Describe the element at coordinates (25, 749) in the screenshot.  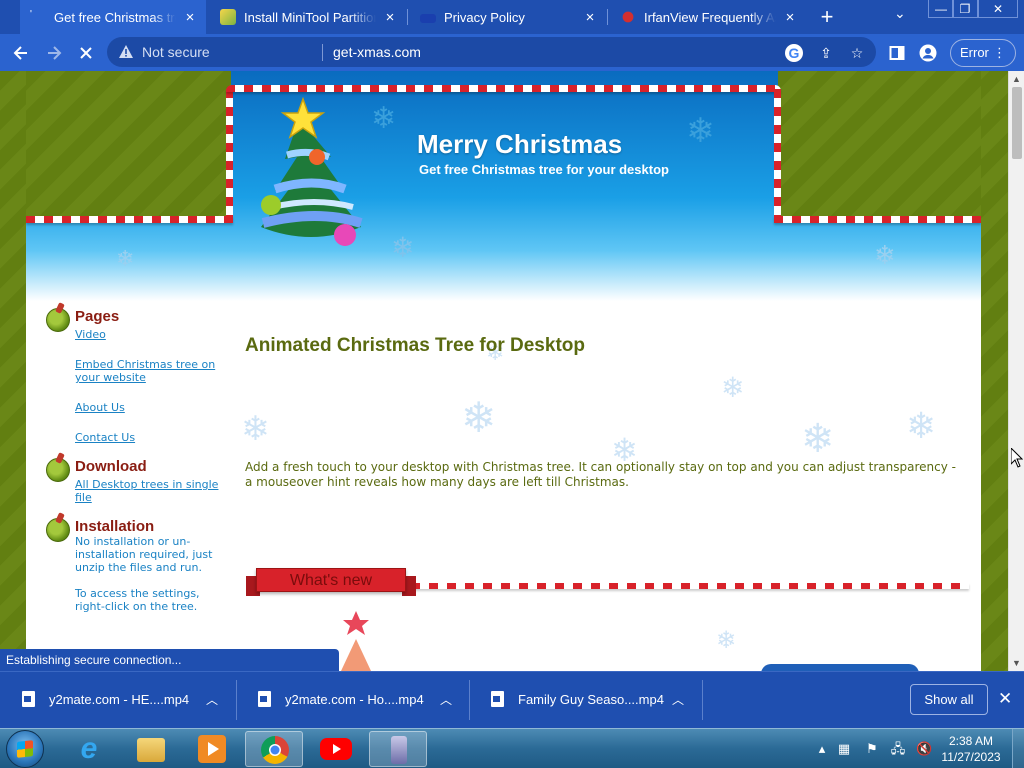
I see `start-button` at that location.